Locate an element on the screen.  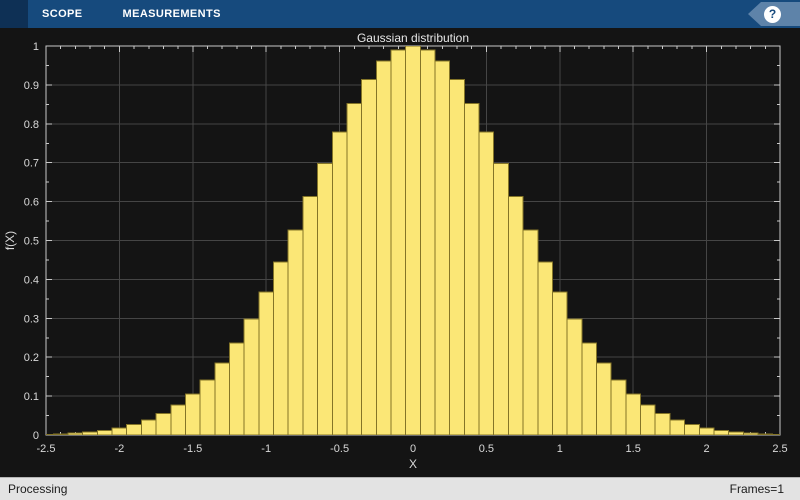
svg-text: 2 is located at coordinates (707, 449).